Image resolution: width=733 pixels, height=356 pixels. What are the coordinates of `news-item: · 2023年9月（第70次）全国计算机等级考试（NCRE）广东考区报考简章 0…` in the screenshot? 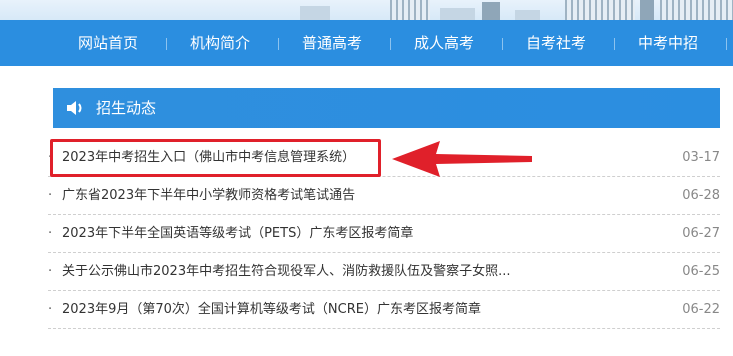 It's located at (384, 310).